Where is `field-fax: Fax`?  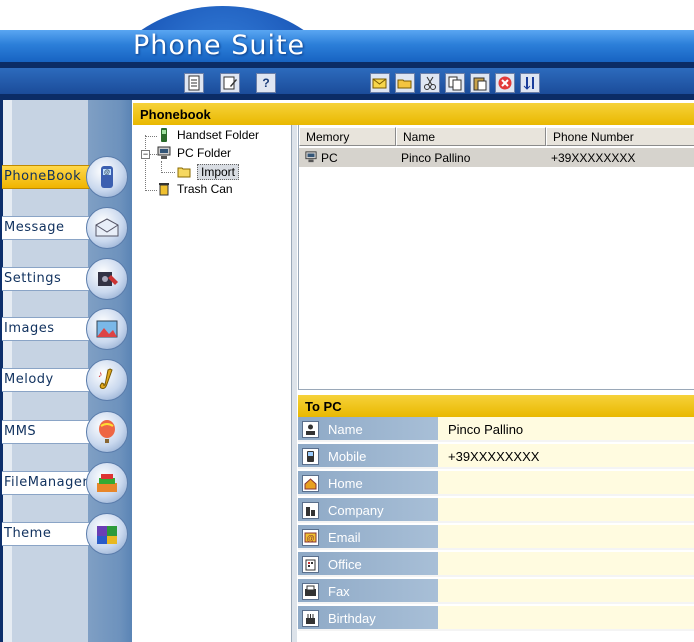
field-fax: Fax is located at coordinates (496, 591).